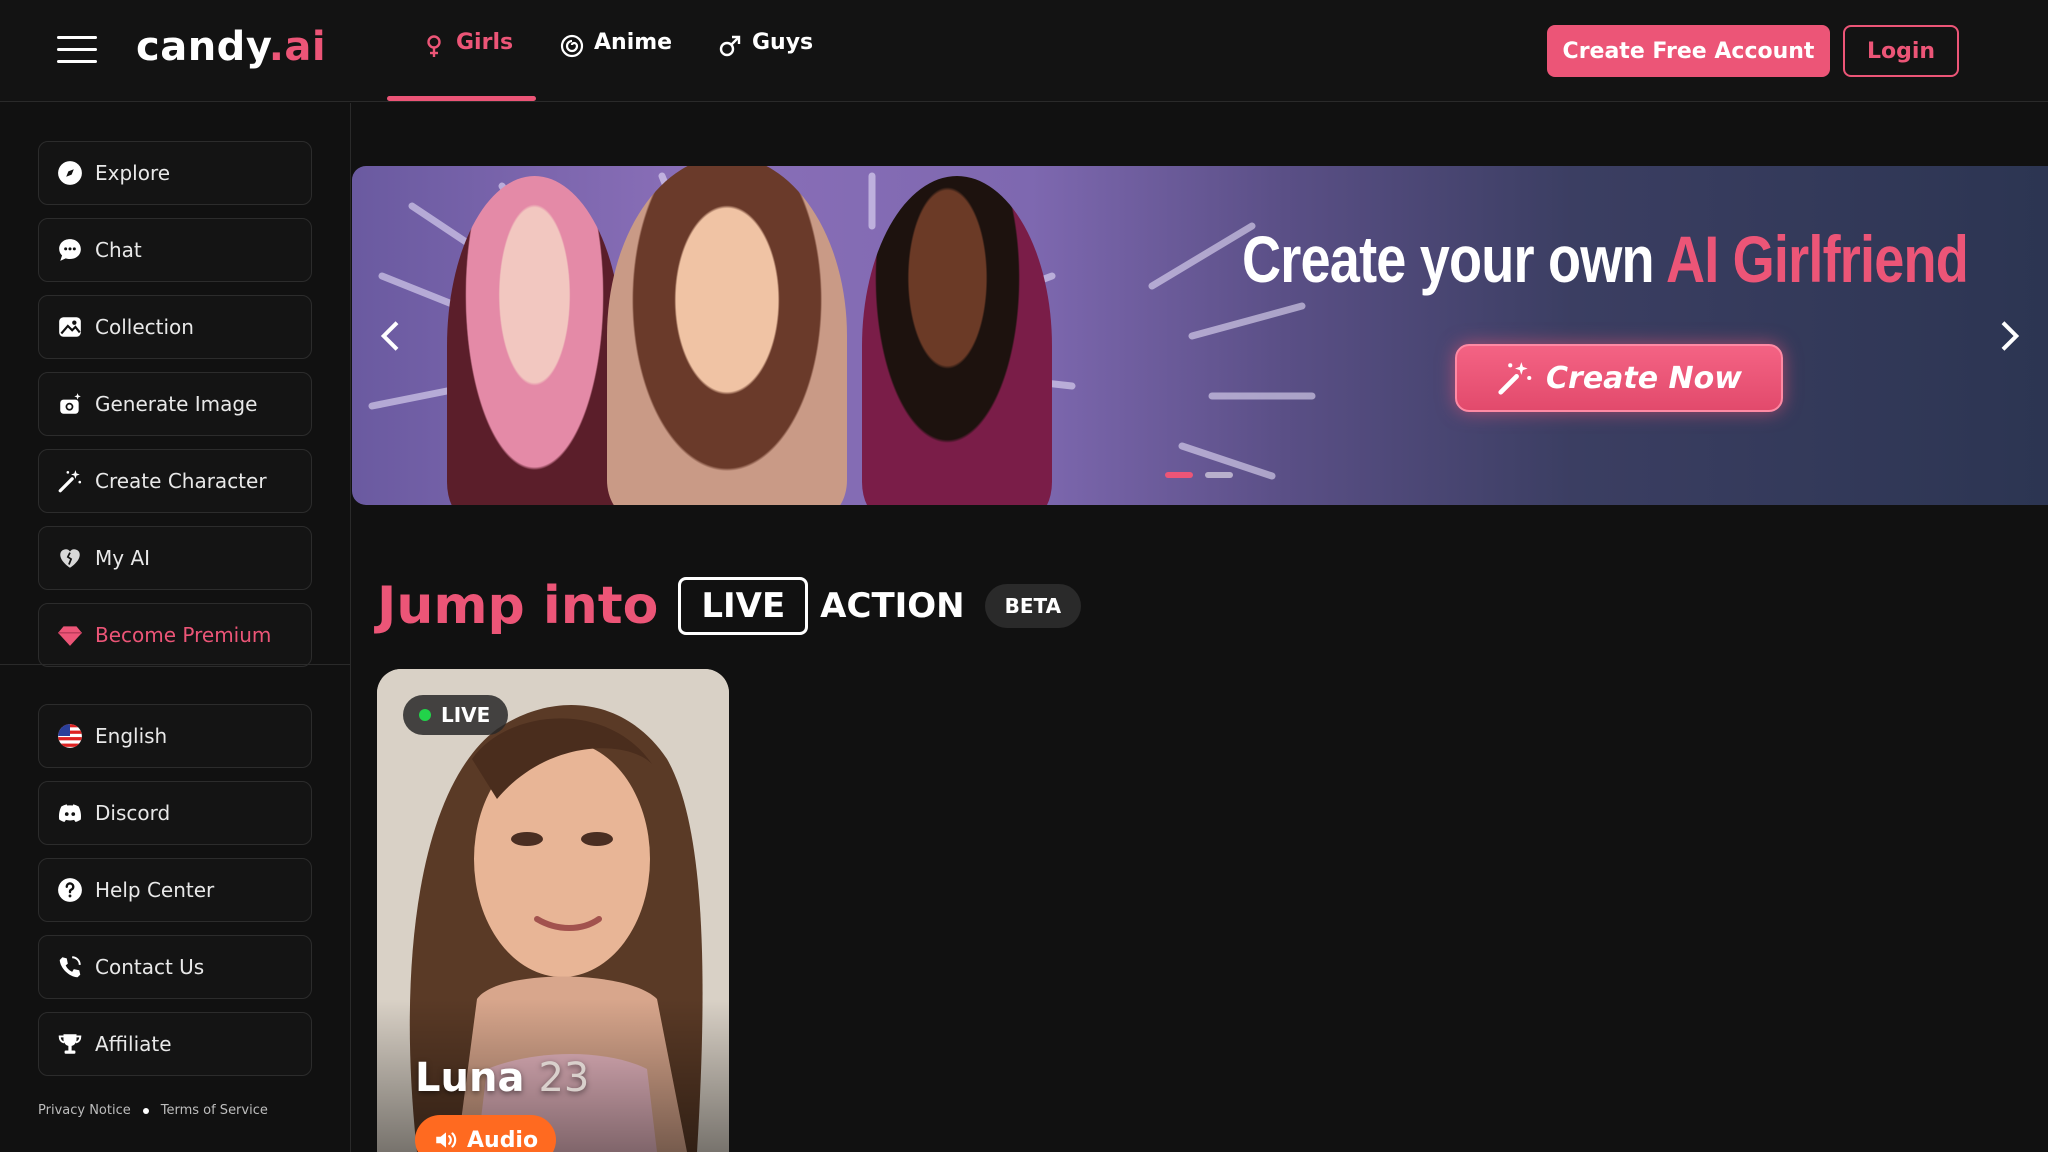  Describe the element at coordinates (783, 42) in the screenshot. I see `tab-guys-label: Guys` at that location.